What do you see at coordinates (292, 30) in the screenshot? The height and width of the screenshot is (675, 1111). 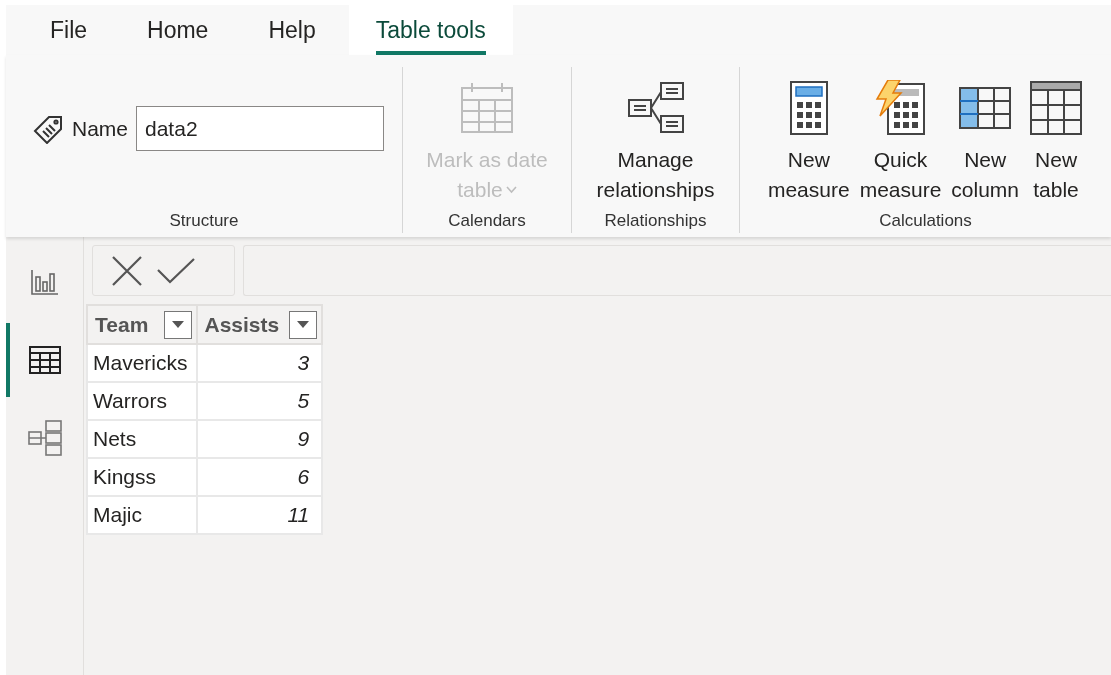 I see `menu-tab: Help` at bounding box center [292, 30].